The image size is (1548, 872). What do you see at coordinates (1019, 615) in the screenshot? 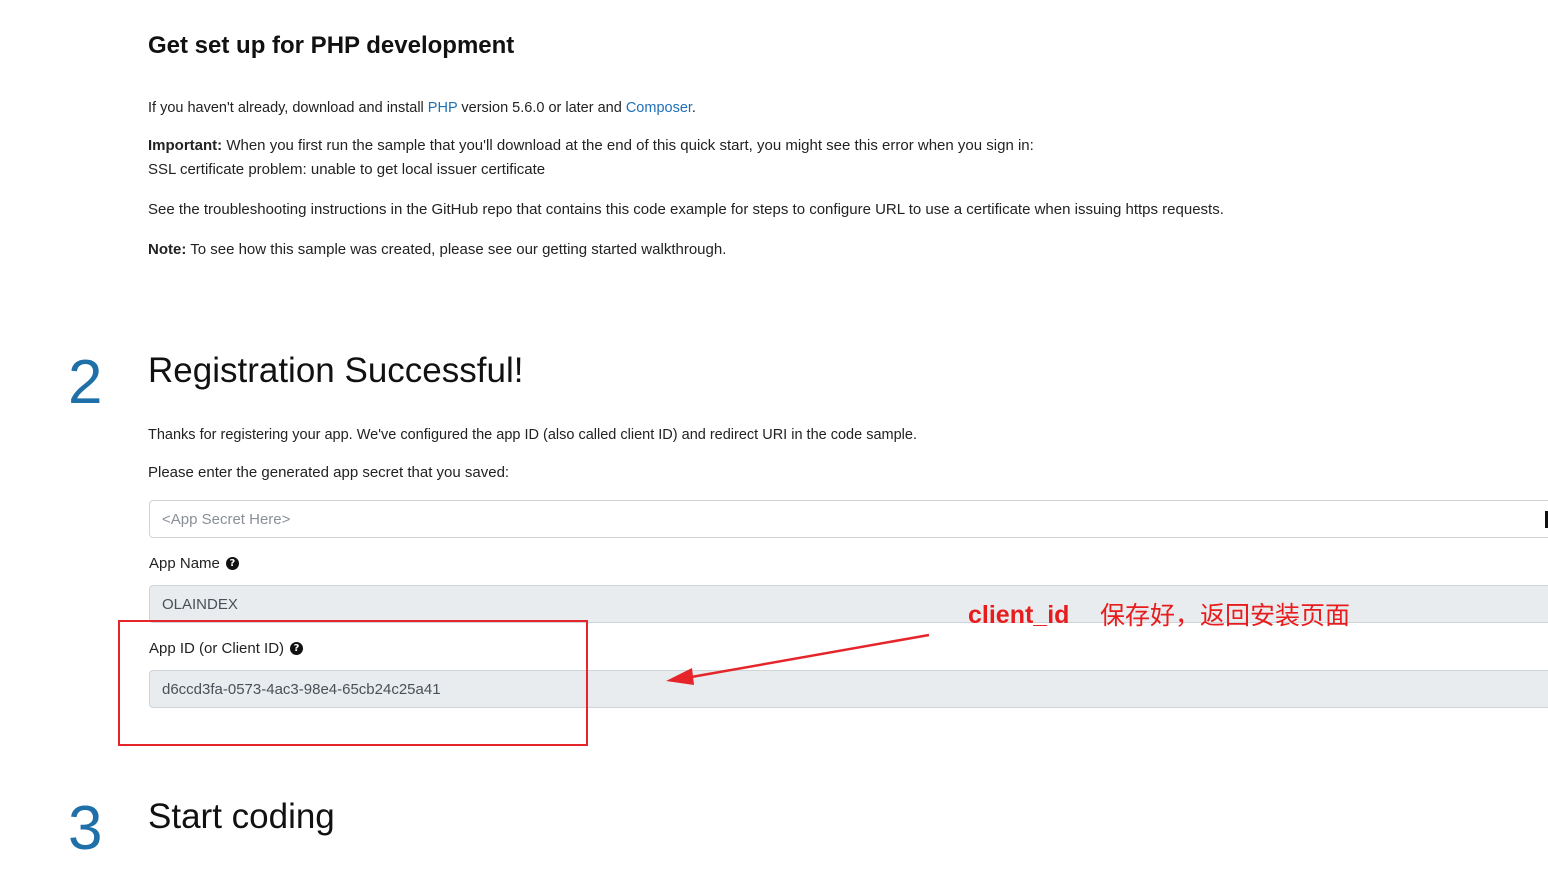
I see `annotation-client-id-label: client_id` at bounding box center [1019, 615].